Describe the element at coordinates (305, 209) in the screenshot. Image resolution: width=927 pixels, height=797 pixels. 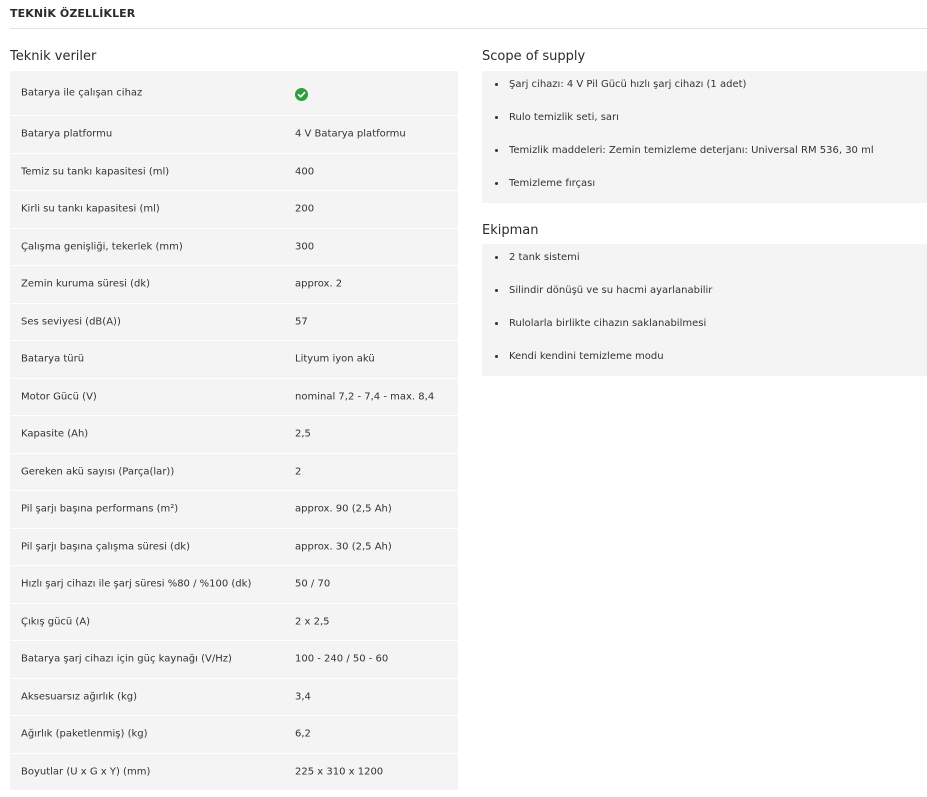
I see `spec-value: 200` at that location.